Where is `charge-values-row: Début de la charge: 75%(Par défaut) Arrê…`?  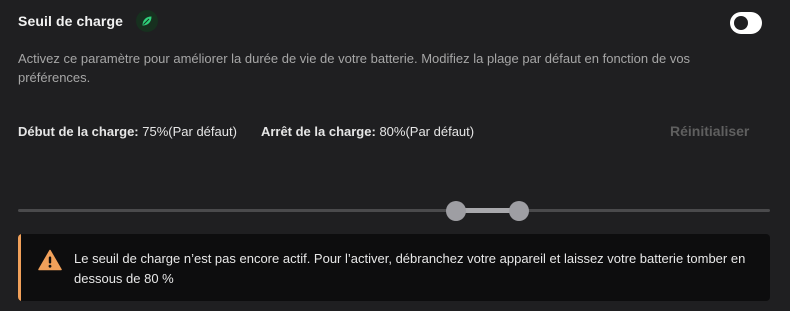
charge-values-row: Début de la charge: 75%(Par défaut) Arrê… is located at coordinates (258, 131).